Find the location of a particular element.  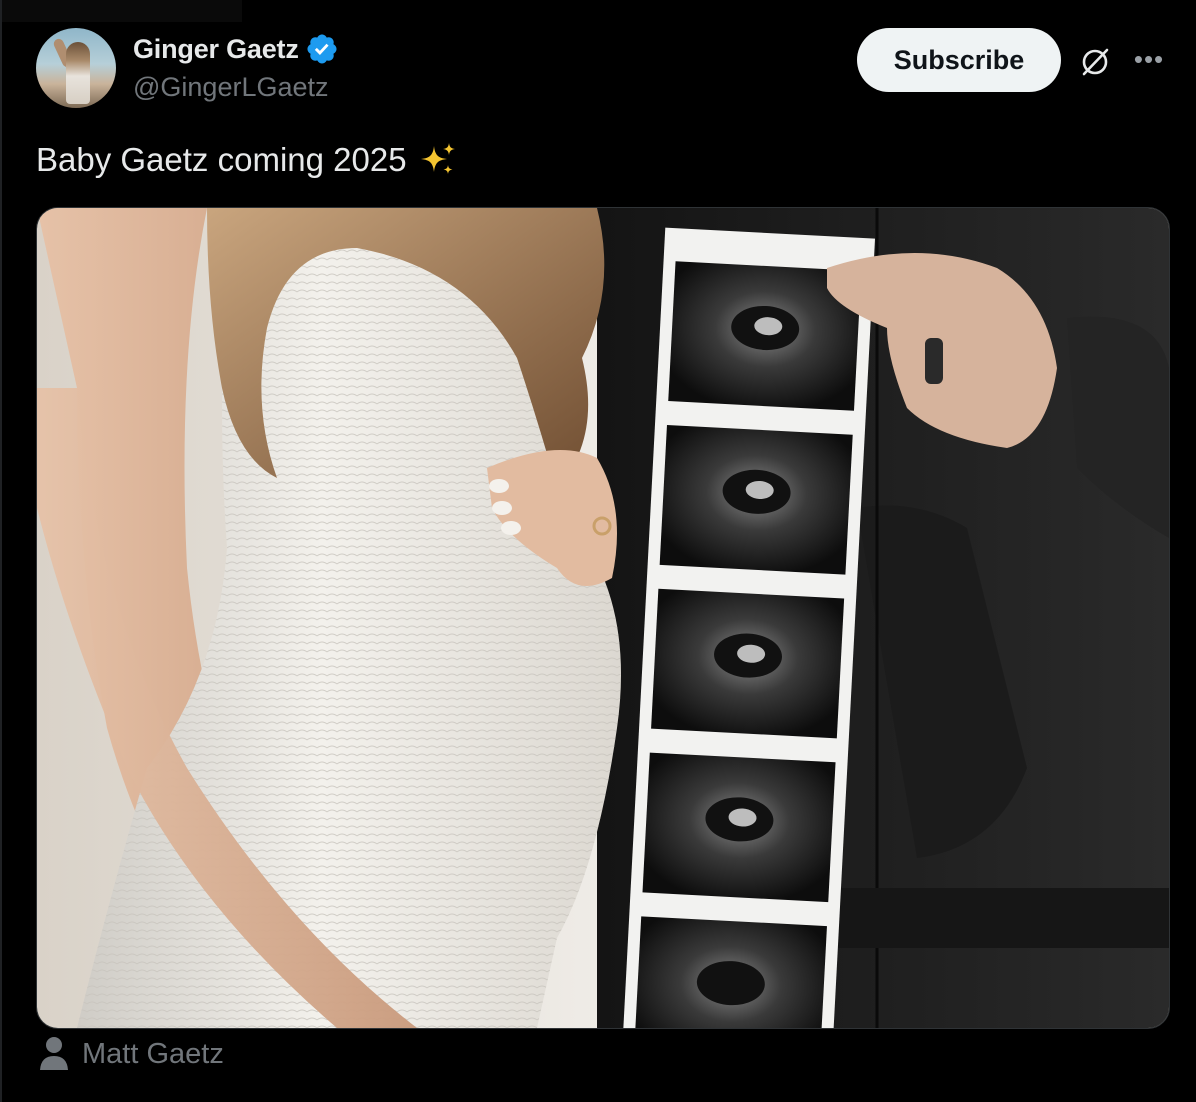

post-text-row: Baby Gaetz coming 2025 is located at coordinates (246, 160).